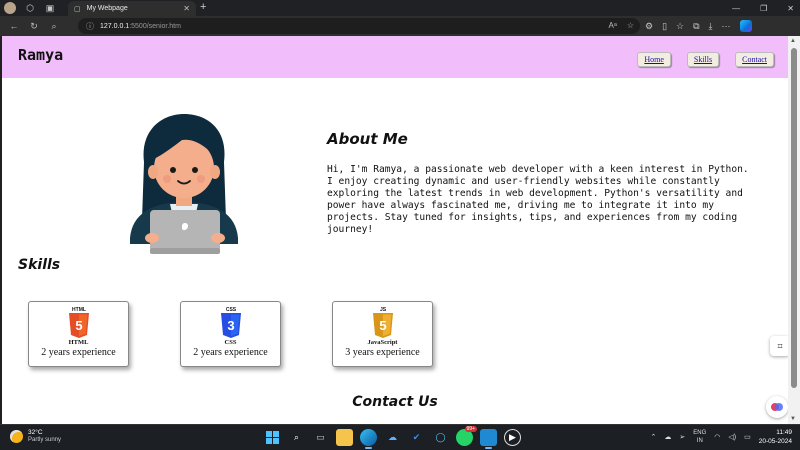 The width and height of the screenshot is (800, 450). I want to click on language-primary: ENG, so click(700, 433).